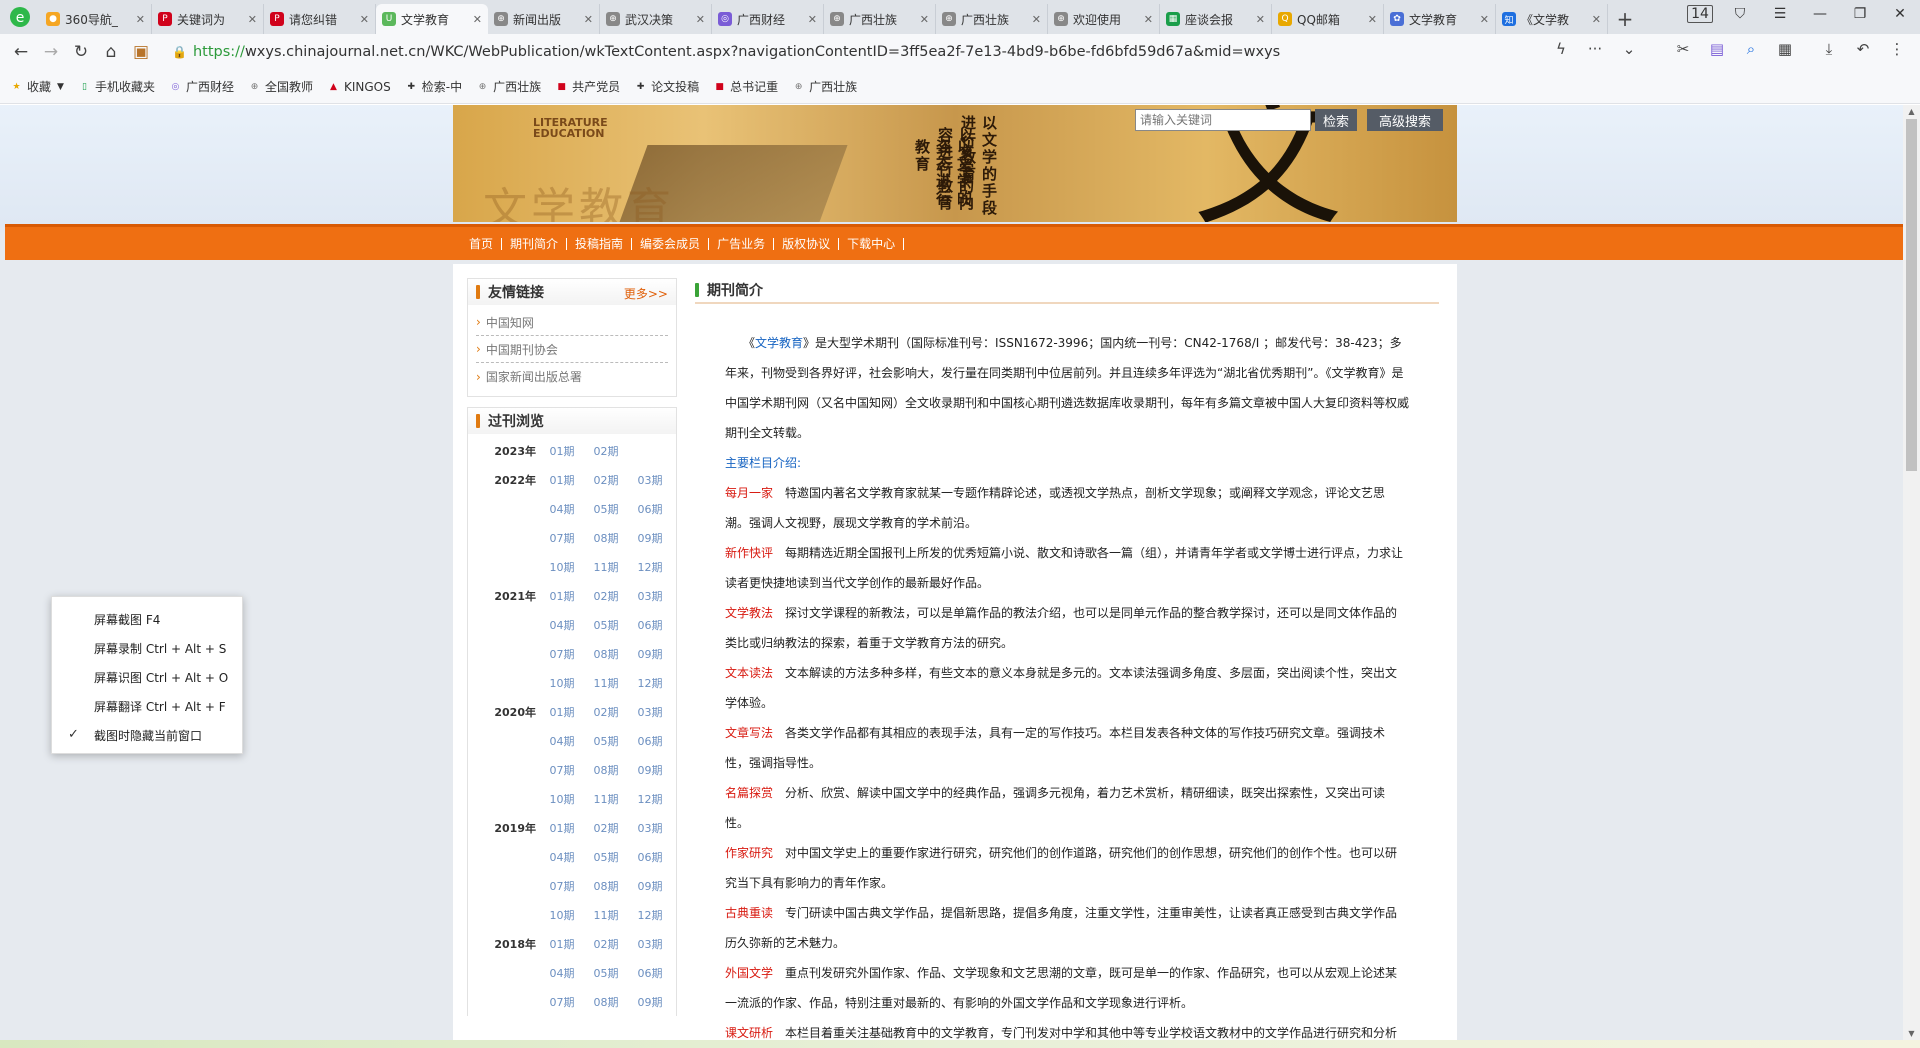  Describe the element at coordinates (201, 86) in the screenshot. I see `bookmark-item: ◎ 广西财经` at that location.